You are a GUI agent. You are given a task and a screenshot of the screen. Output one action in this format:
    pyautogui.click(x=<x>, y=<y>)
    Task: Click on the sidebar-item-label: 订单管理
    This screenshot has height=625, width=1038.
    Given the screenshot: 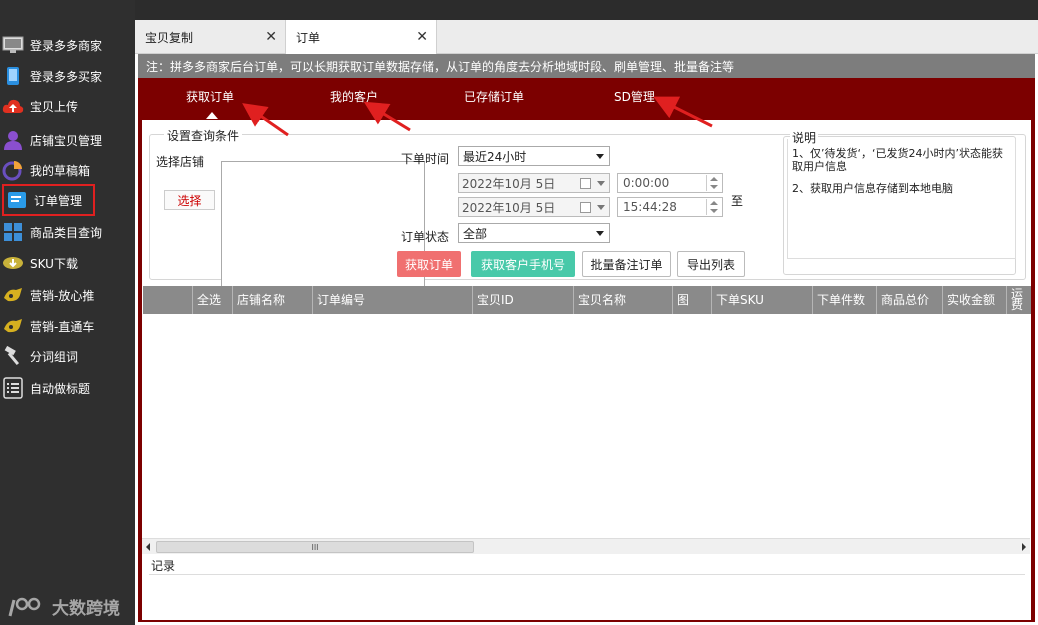 What is the action you would take?
    pyautogui.click(x=58, y=200)
    